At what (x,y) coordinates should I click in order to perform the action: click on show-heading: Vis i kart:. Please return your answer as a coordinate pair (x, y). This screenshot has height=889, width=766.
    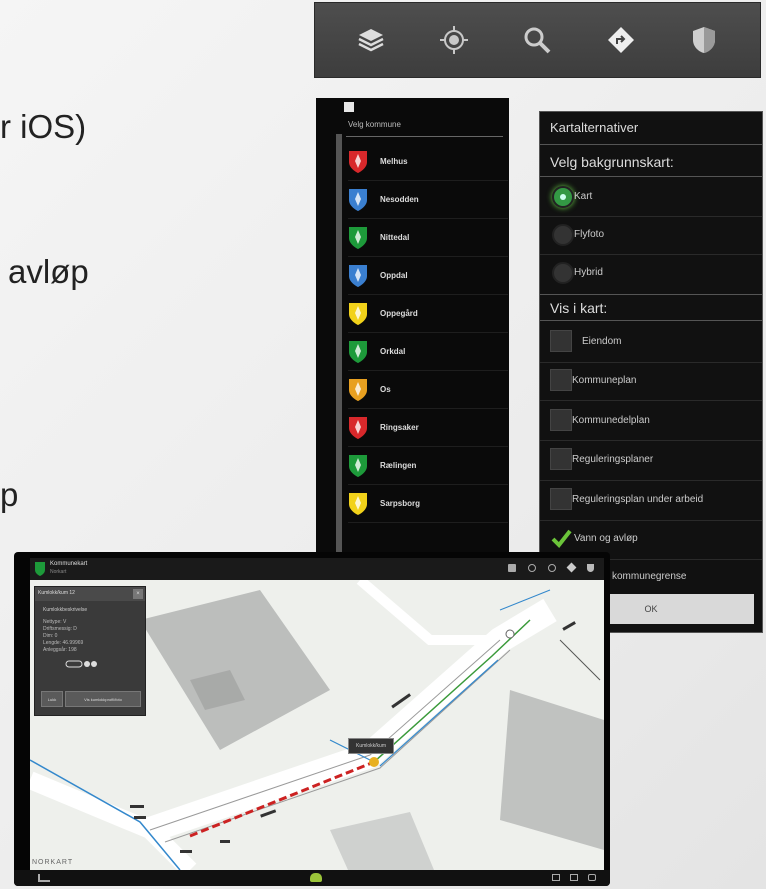
    Looking at the image, I should click on (579, 308).